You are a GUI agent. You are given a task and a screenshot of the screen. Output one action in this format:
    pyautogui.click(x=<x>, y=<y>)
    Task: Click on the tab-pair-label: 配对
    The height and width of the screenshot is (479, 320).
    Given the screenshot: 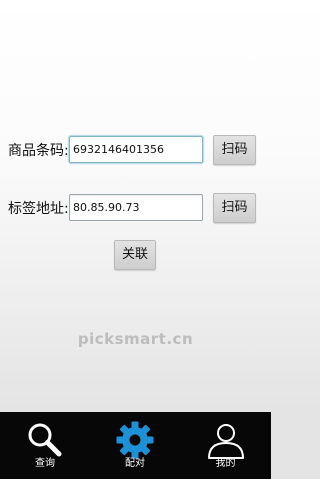 What is the action you would take?
    pyautogui.click(x=135, y=463)
    